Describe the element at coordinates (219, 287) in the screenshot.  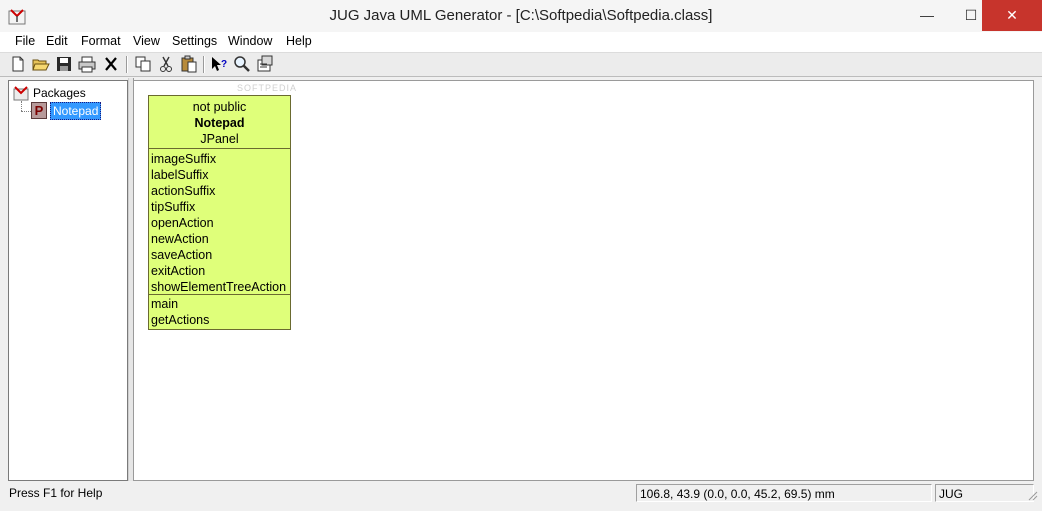
I see `uml-field: showElementTreeAction` at that location.